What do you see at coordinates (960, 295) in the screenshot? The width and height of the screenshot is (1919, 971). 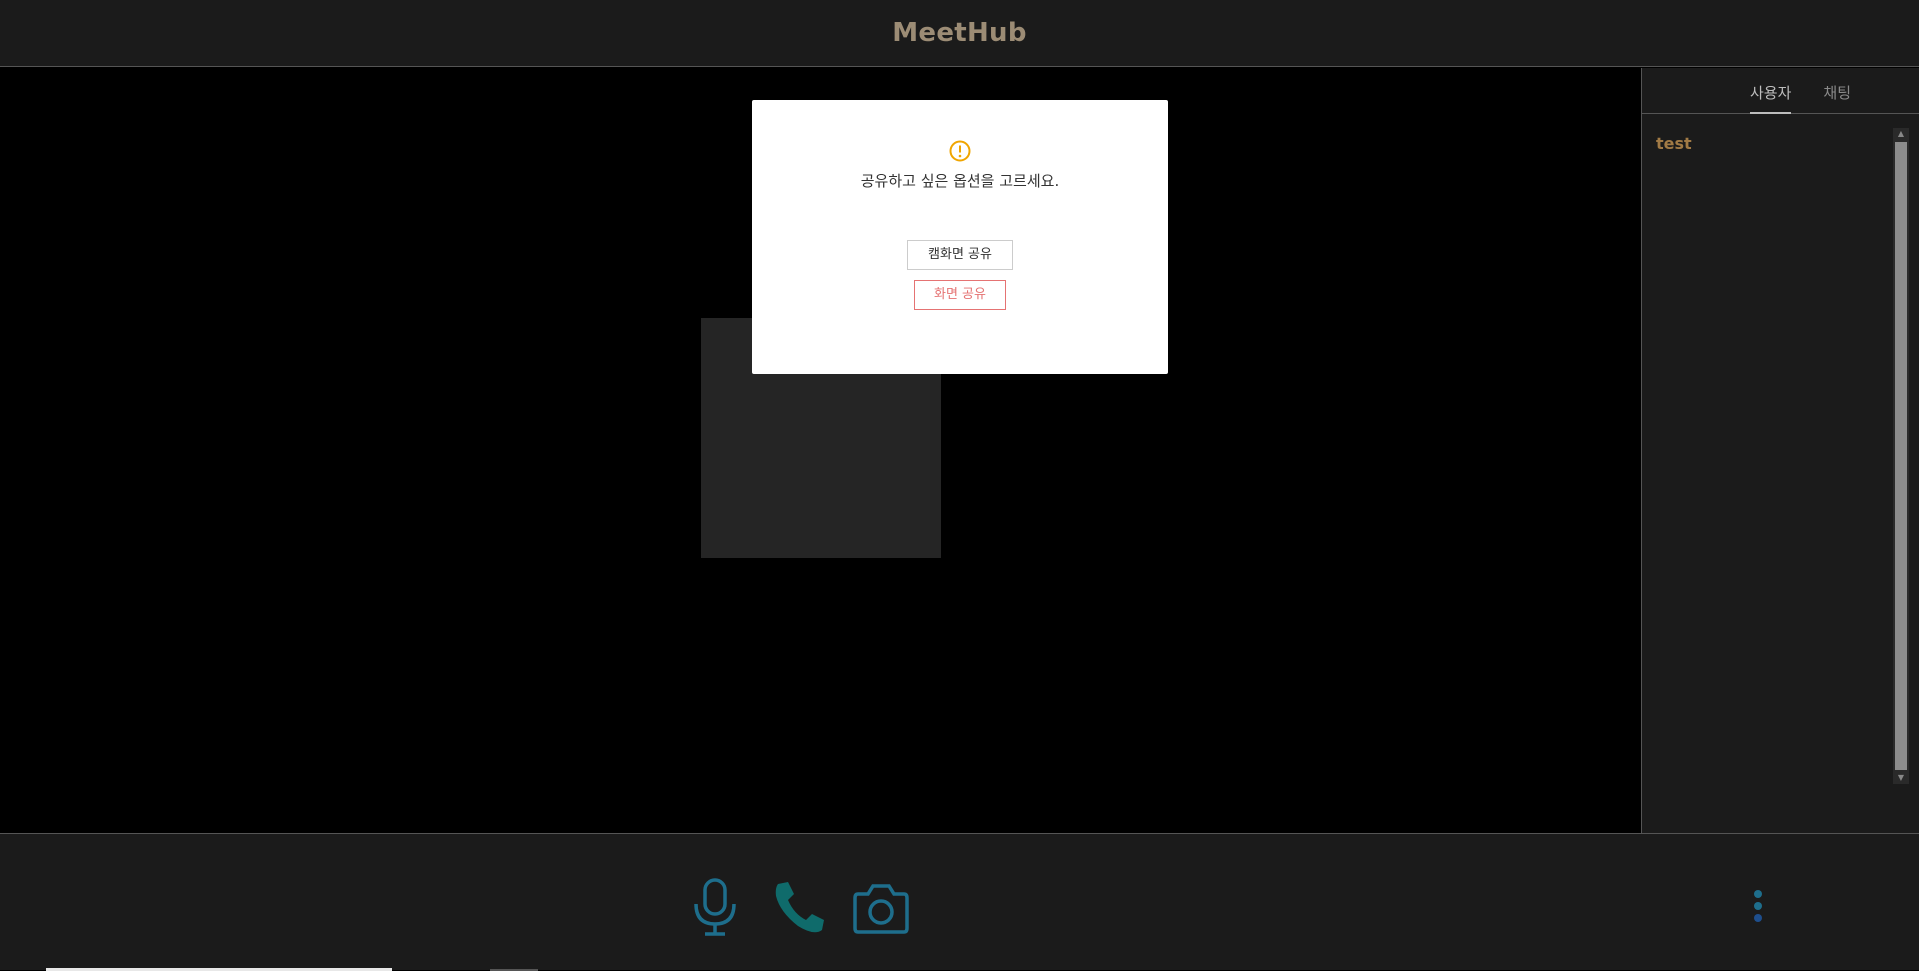 I see `share-screen-button: 화면 공유` at bounding box center [960, 295].